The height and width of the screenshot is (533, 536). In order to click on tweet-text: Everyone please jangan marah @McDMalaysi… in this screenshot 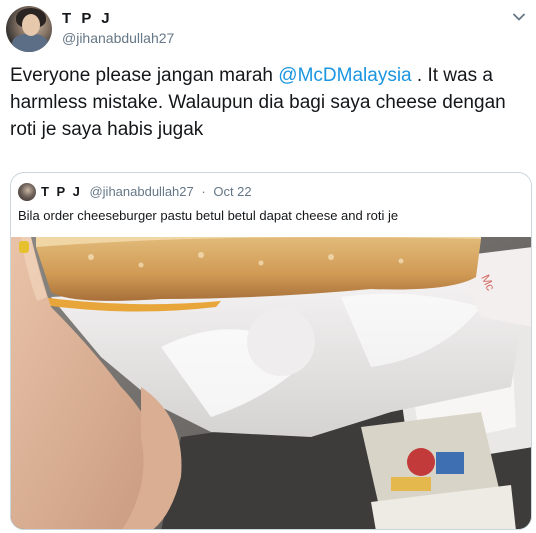, I will do `click(270, 102)`.